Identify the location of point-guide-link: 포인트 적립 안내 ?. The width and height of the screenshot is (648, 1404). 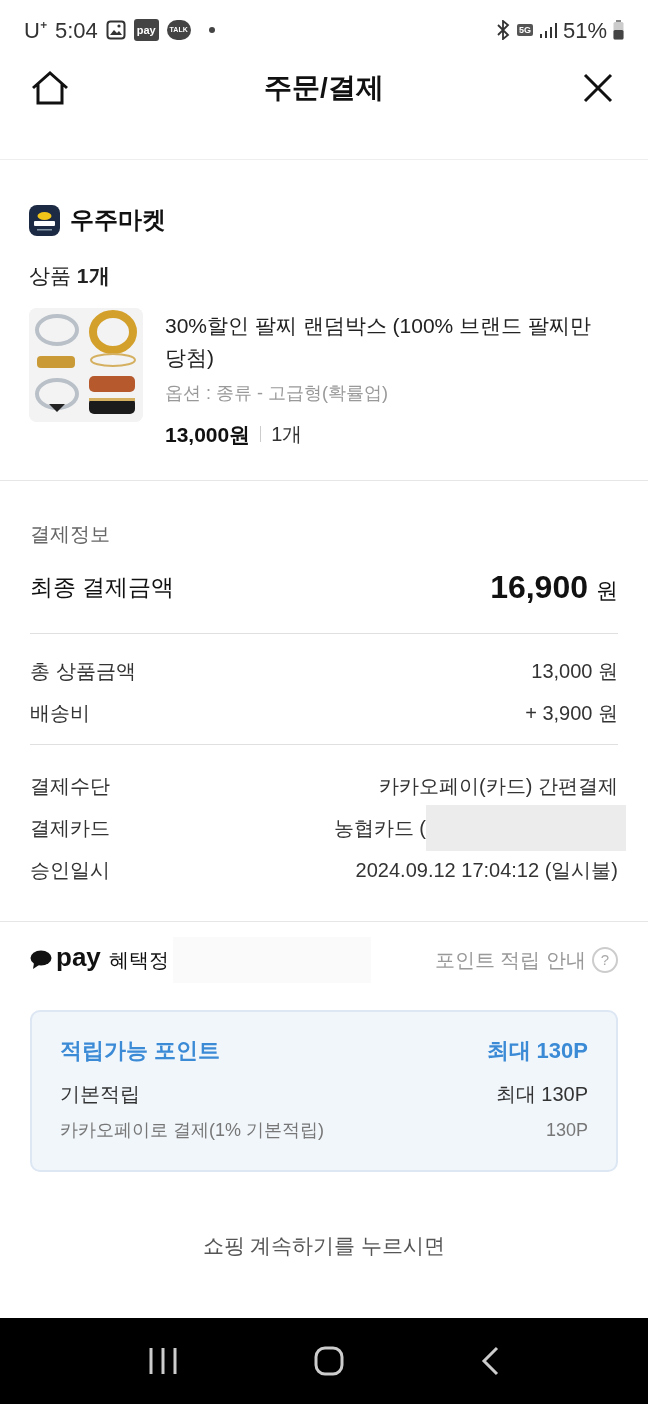
(526, 960).